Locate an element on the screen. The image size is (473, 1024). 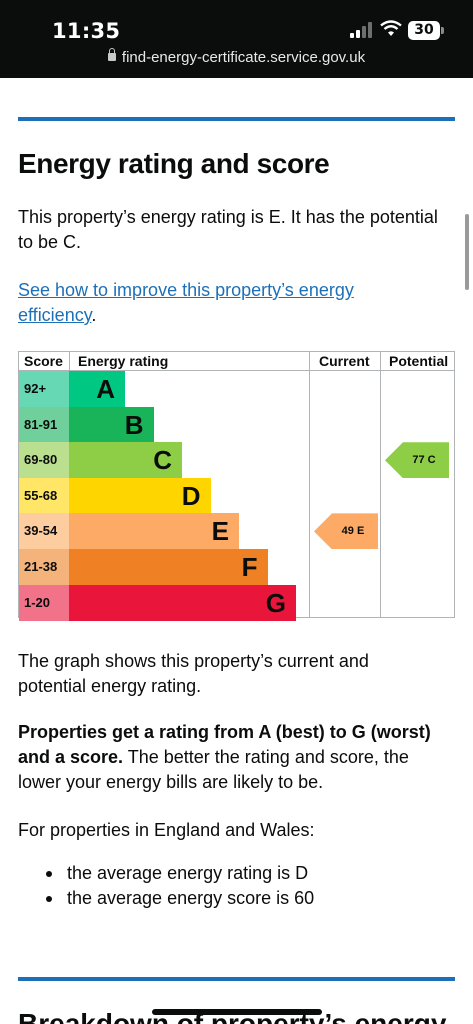
header-current: Current is located at coordinates (344, 361).